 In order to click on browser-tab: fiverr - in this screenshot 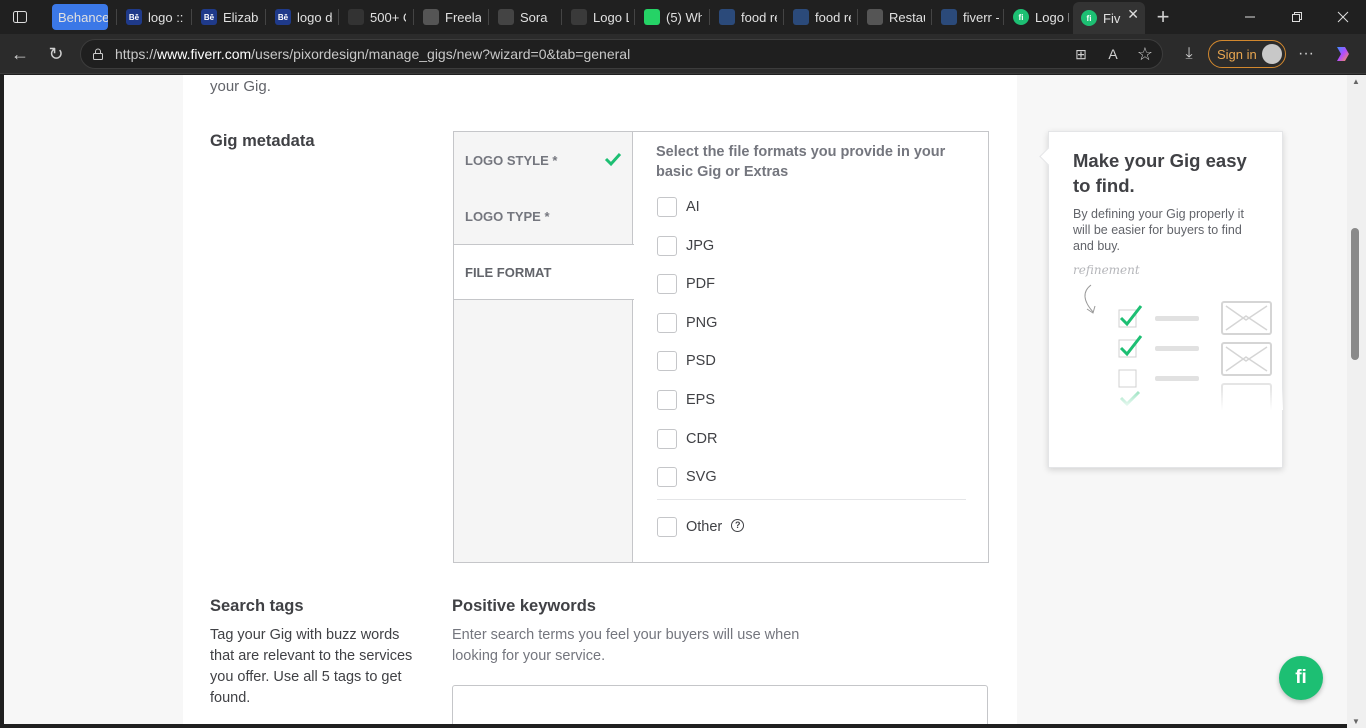, I will do `click(966, 17)`.